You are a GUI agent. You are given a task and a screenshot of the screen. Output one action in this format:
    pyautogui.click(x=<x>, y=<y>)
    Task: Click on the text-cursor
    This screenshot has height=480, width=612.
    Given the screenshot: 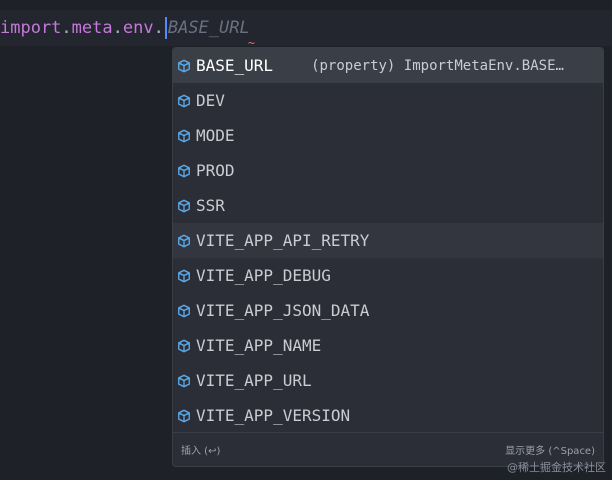 What is the action you would take?
    pyautogui.click(x=165, y=28)
    